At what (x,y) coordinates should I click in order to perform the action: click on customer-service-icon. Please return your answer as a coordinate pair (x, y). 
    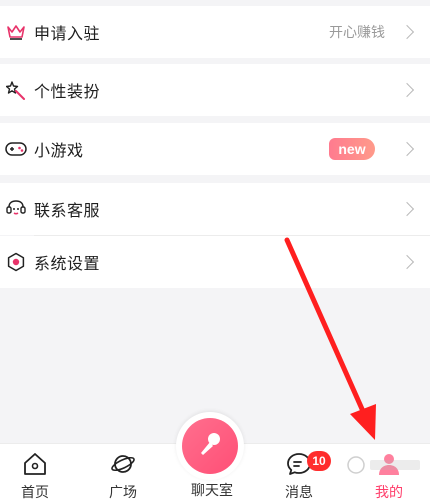
    Looking at the image, I should click on (16, 209).